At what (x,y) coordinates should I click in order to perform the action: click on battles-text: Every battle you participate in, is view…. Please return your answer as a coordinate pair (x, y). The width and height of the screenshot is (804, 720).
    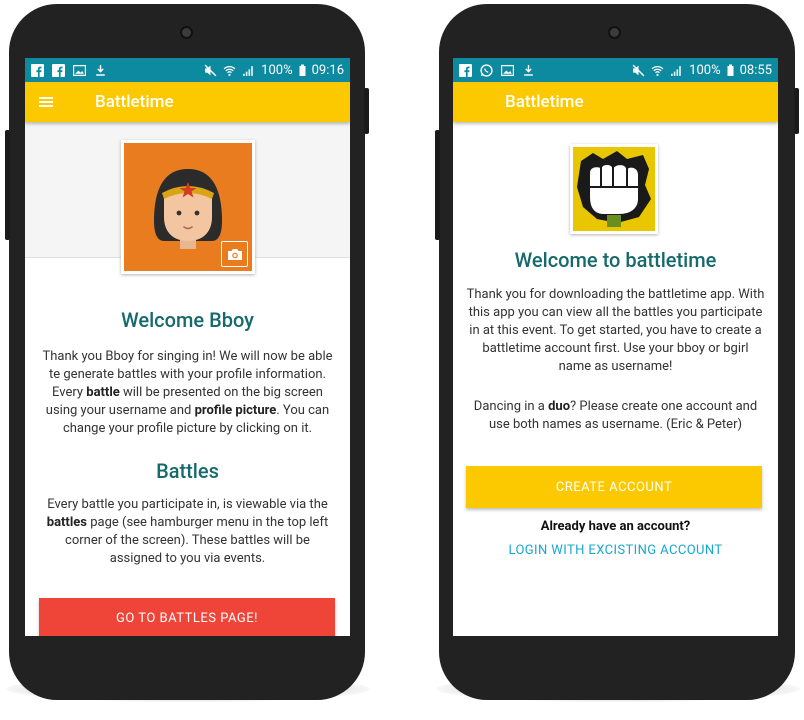
    Looking at the image, I should click on (187, 532).